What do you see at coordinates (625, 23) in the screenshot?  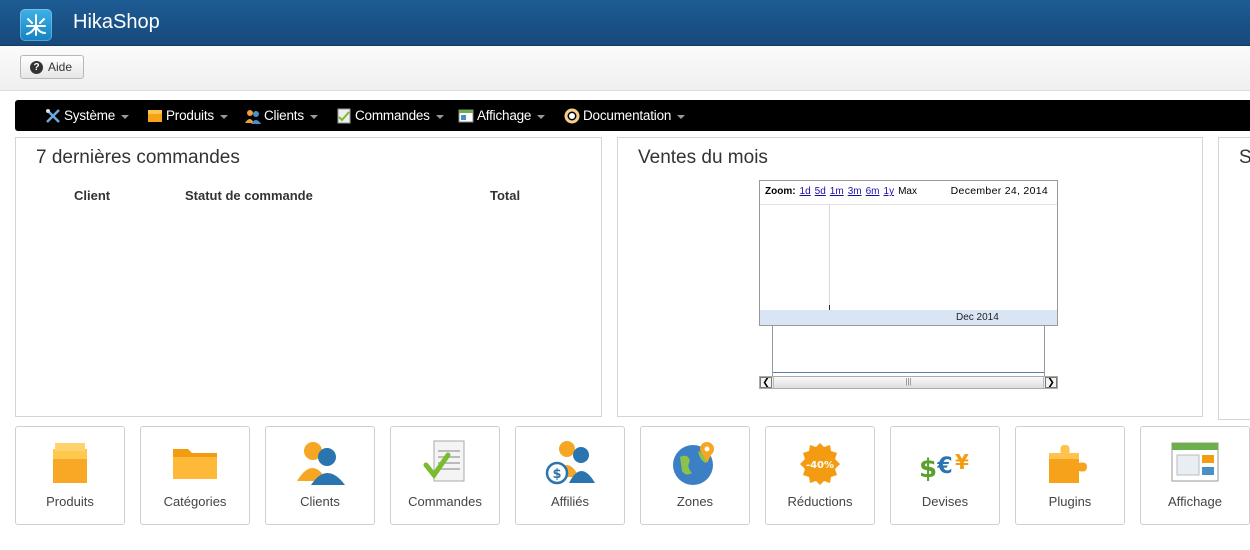 I see `app-header: HikaShop` at bounding box center [625, 23].